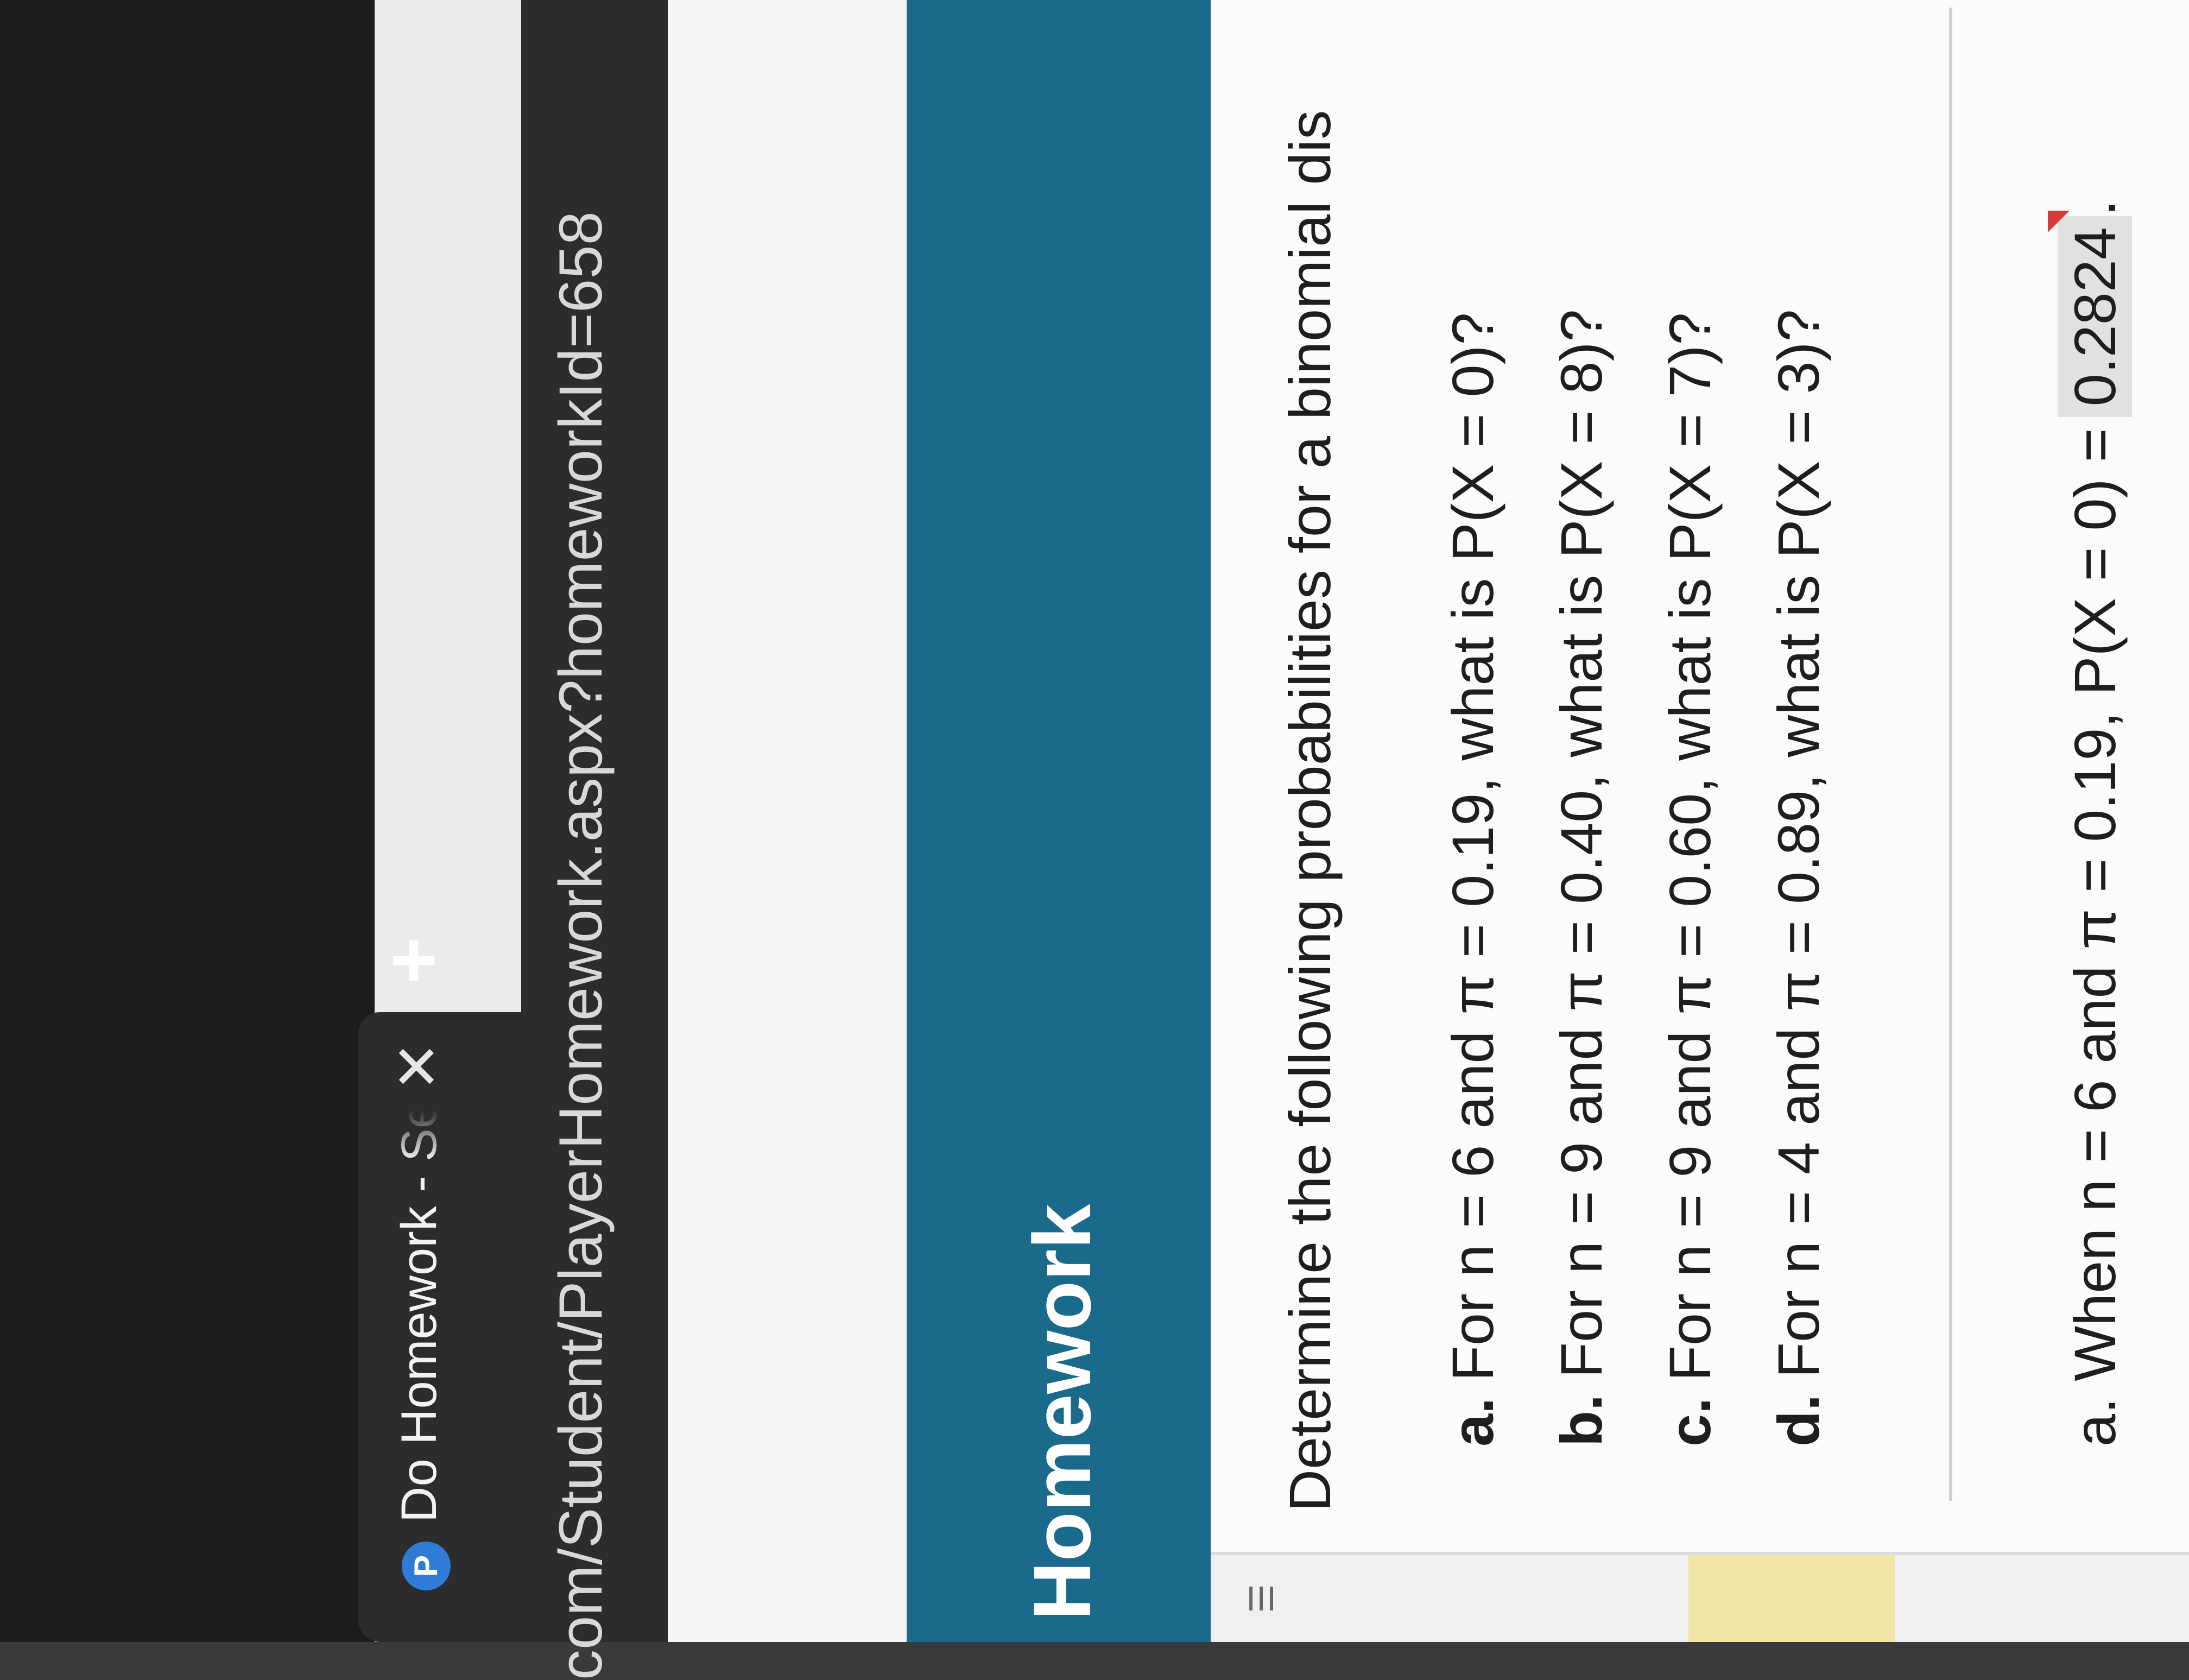 This screenshot has height=1680, width=2189. What do you see at coordinates (1261, 1598) in the screenshot?
I see `menu-icon: ☰` at bounding box center [1261, 1598].